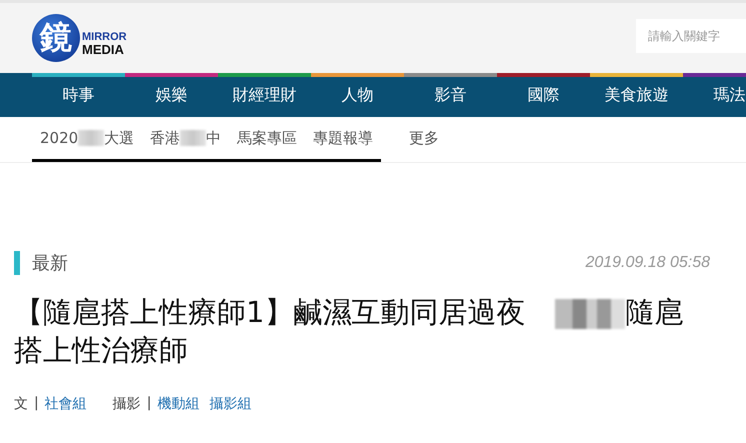 The width and height of the screenshot is (746, 443). I want to click on nav-link: 財經理財, so click(264, 95).